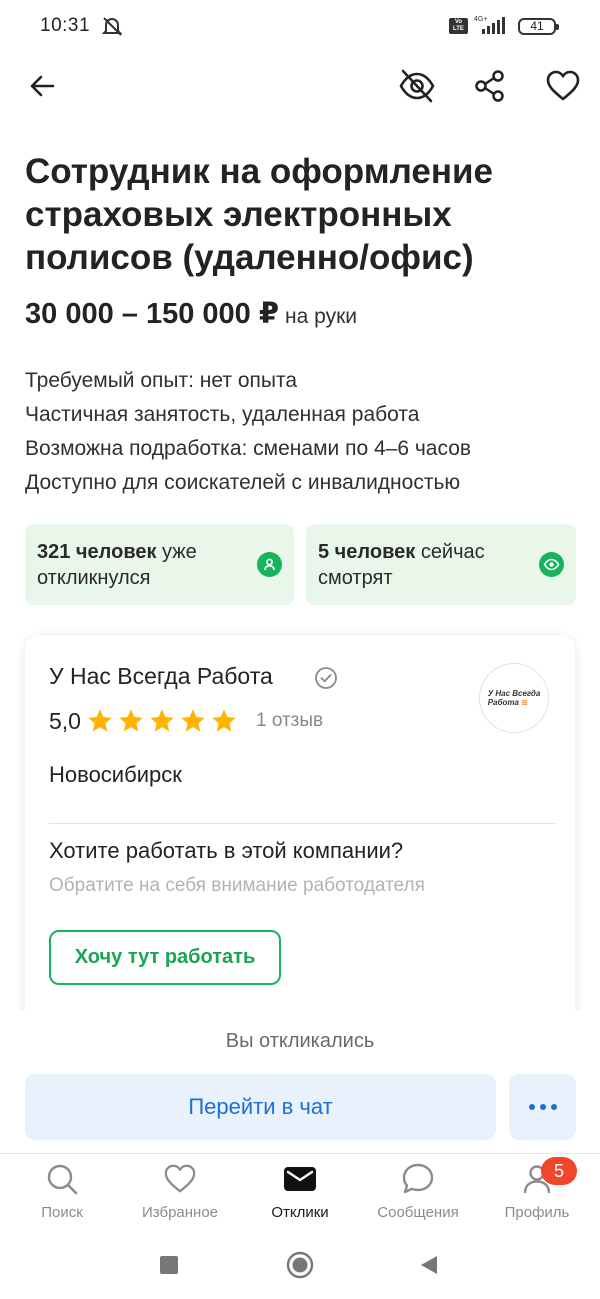  What do you see at coordinates (551, 564) in the screenshot?
I see `eye-icon` at bounding box center [551, 564].